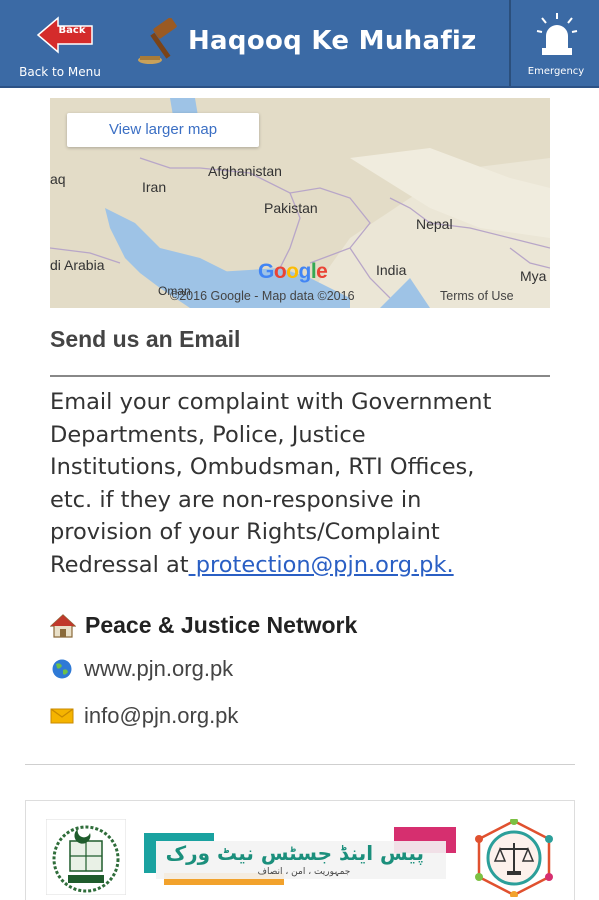 This screenshot has height=900, width=599. I want to click on mail-icon, so click(62, 716).